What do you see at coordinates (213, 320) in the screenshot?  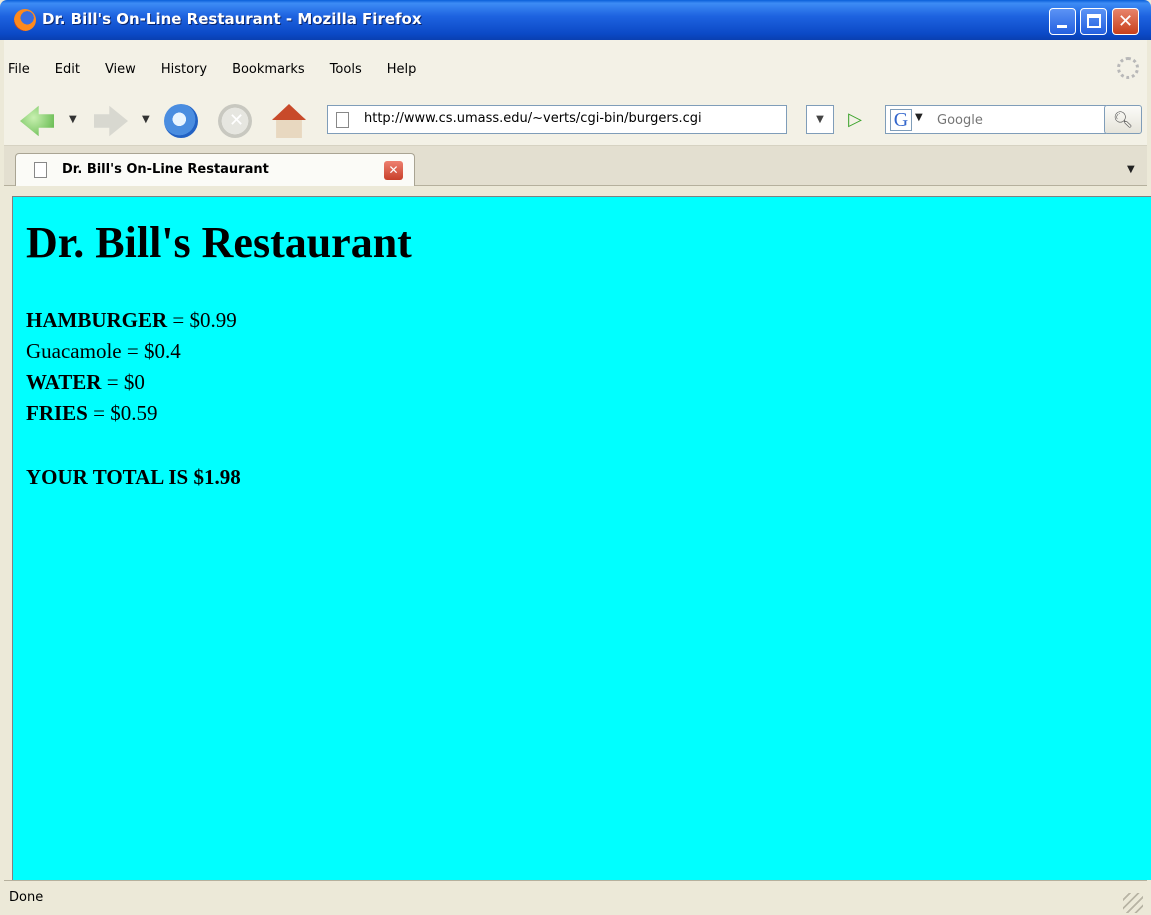 I see `item-price: $0.99` at bounding box center [213, 320].